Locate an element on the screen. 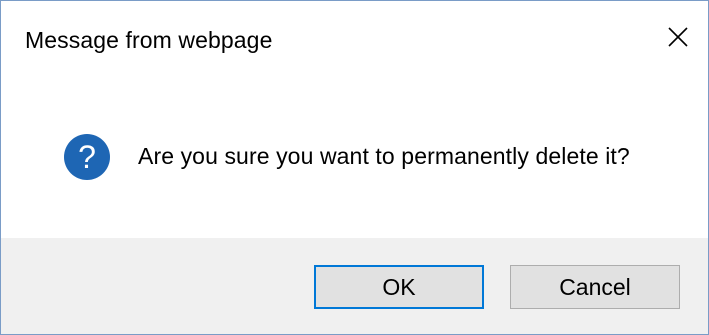 The height and width of the screenshot is (335, 709). question-icon: ? is located at coordinates (87, 157).